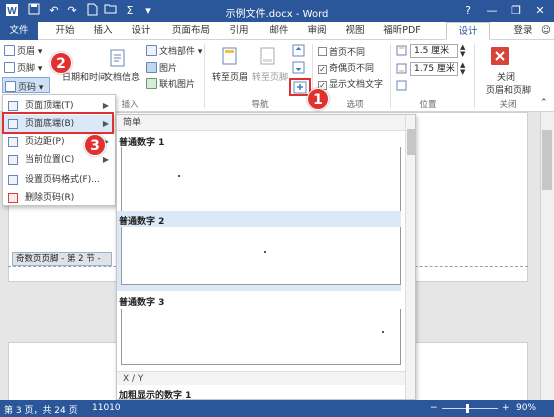 This screenshot has height=417, width=554. What do you see at coordinates (23, 50) in the screenshot?
I see `header-button: 页眉 ▾` at bounding box center [23, 50].